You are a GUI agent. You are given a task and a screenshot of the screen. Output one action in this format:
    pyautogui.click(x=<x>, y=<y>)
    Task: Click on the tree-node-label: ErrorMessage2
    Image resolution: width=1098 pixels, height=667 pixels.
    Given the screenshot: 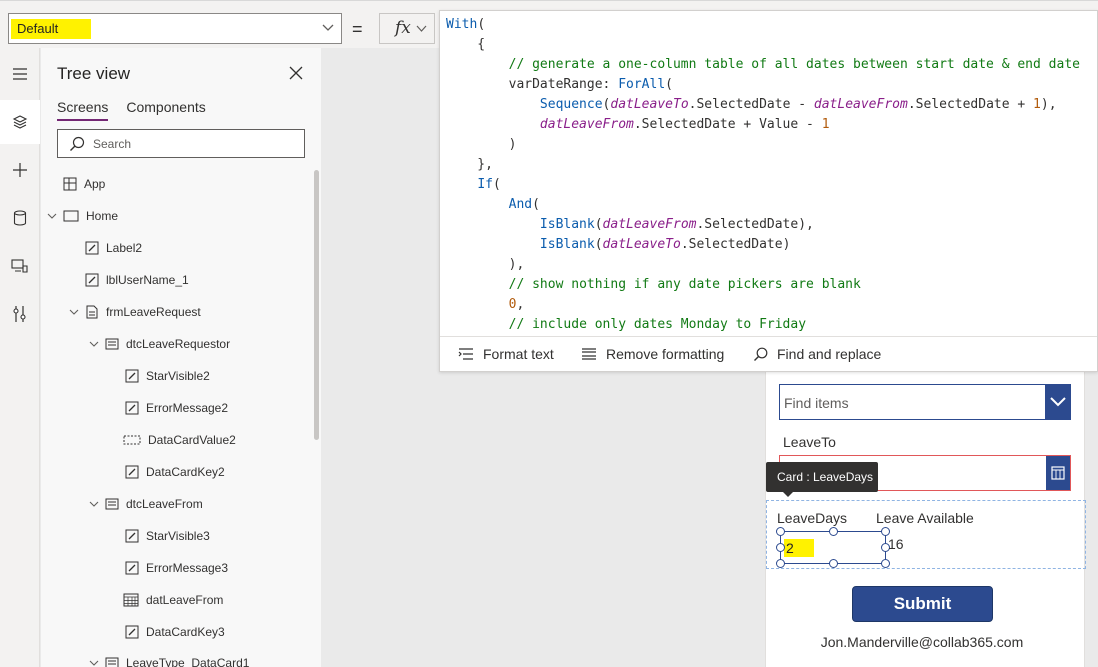 What is the action you would take?
    pyautogui.click(x=187, y=408)
    